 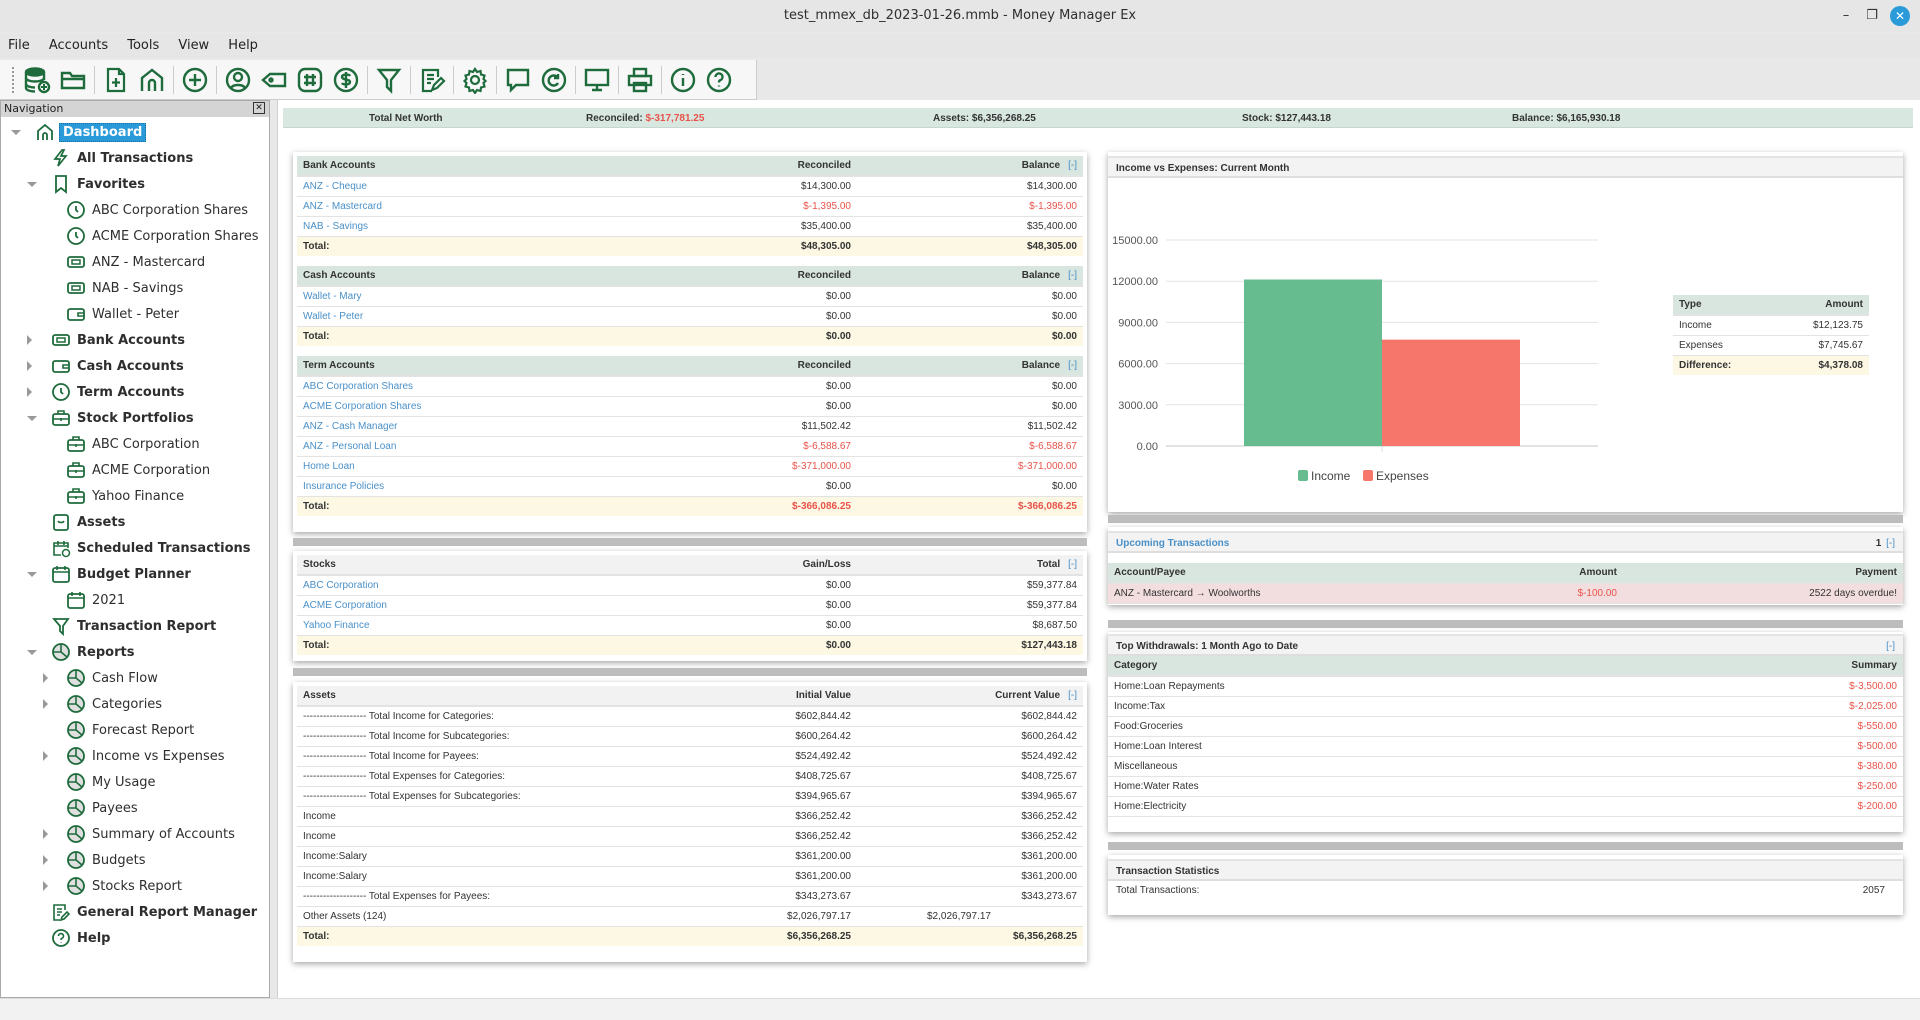 What do you see at coordinates (19, 43) in the screenshot?
I see `menu-file: File` at bounding box center [19, 43].